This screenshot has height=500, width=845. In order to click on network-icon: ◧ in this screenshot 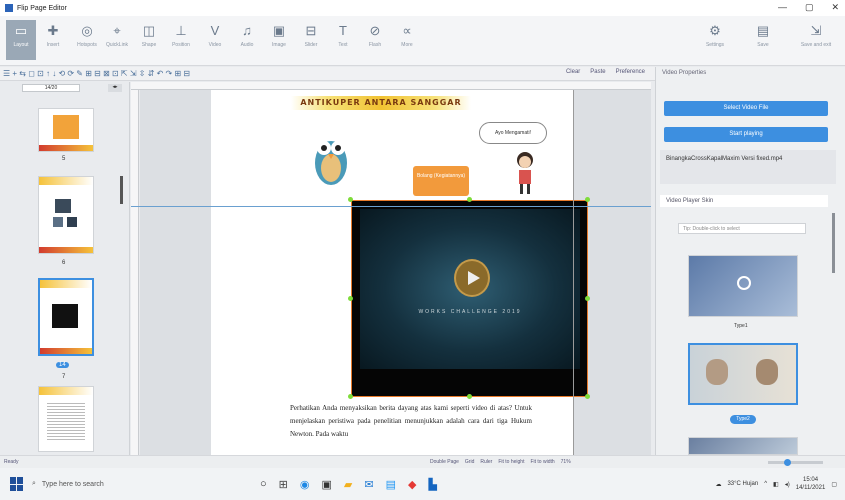, I will do `click(776, 484)`.